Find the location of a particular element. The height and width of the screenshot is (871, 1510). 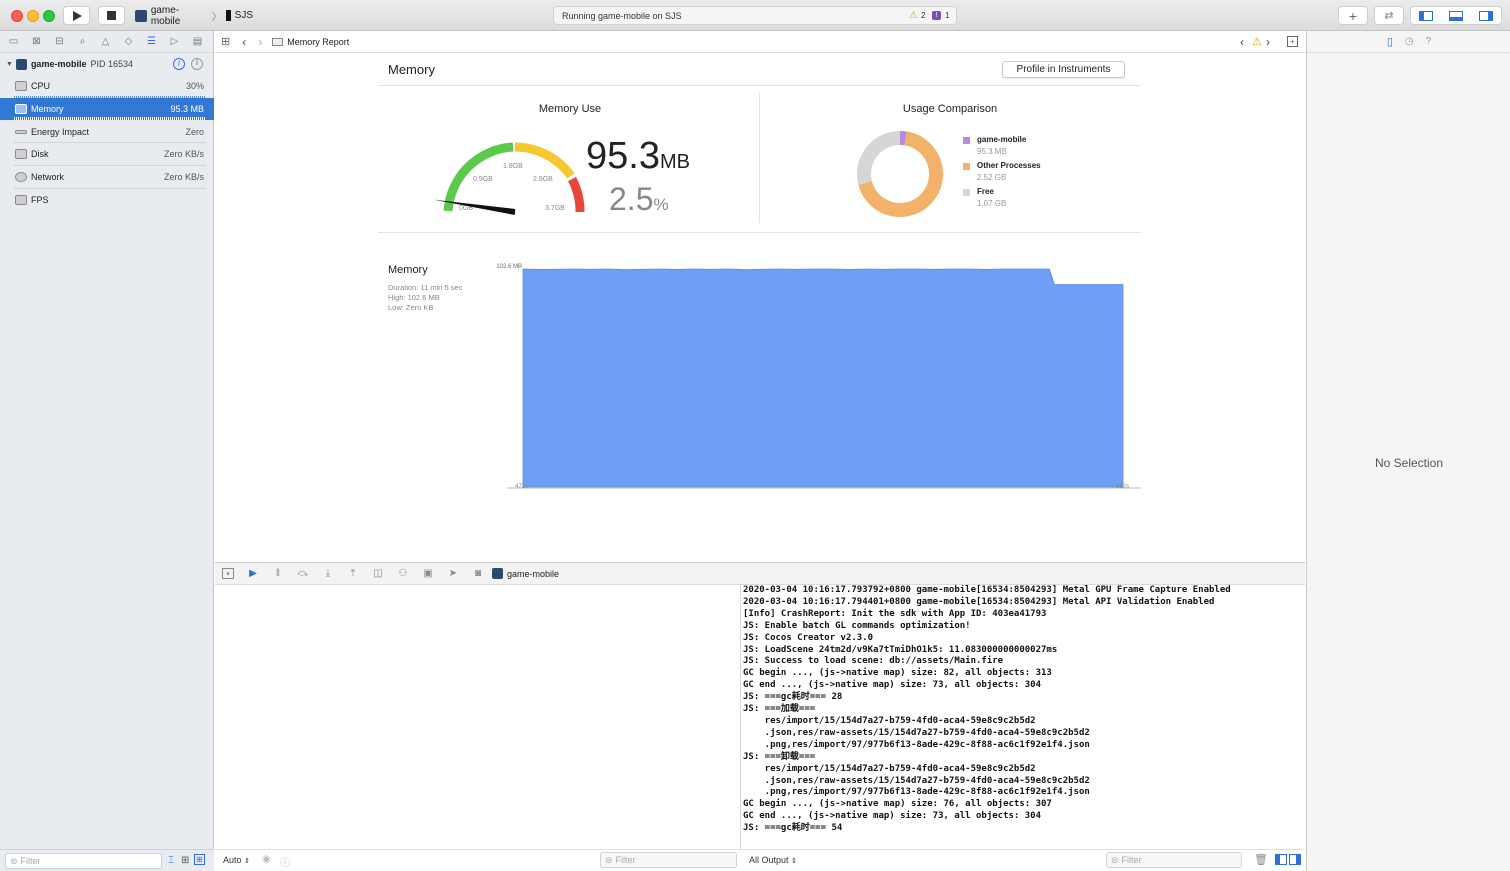

variables-view-toggle-icon is located at coordinates (1281, 859).